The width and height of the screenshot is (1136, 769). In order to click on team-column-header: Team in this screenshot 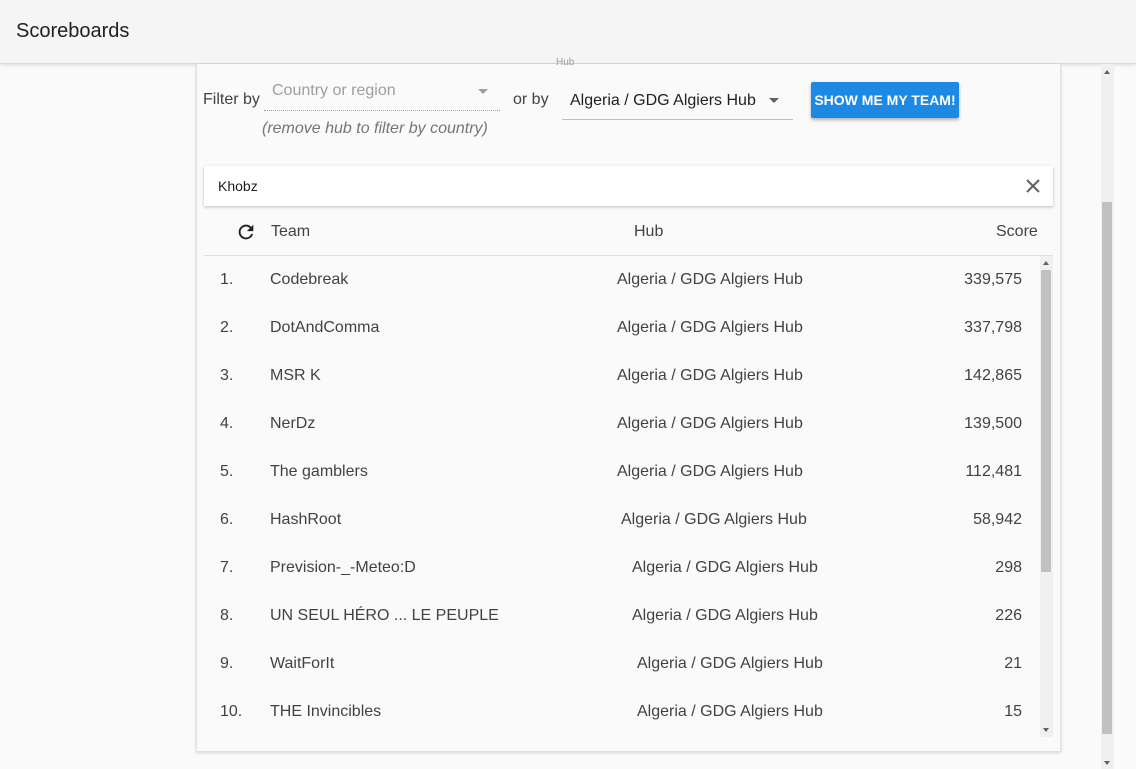, I will do `click(290, 232)`.